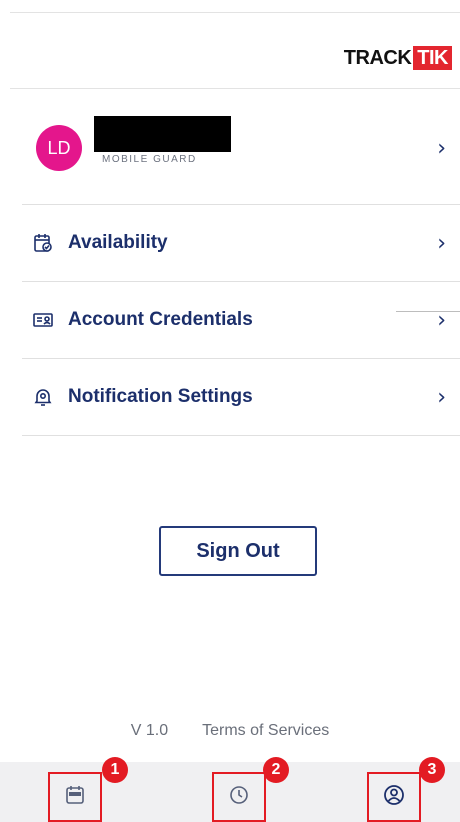 The height and width of the screenshot is (822, 460). Describe the element at coordinates (377, 57) in the screenshot. I see `logo-track-text: TRACK` at that location.